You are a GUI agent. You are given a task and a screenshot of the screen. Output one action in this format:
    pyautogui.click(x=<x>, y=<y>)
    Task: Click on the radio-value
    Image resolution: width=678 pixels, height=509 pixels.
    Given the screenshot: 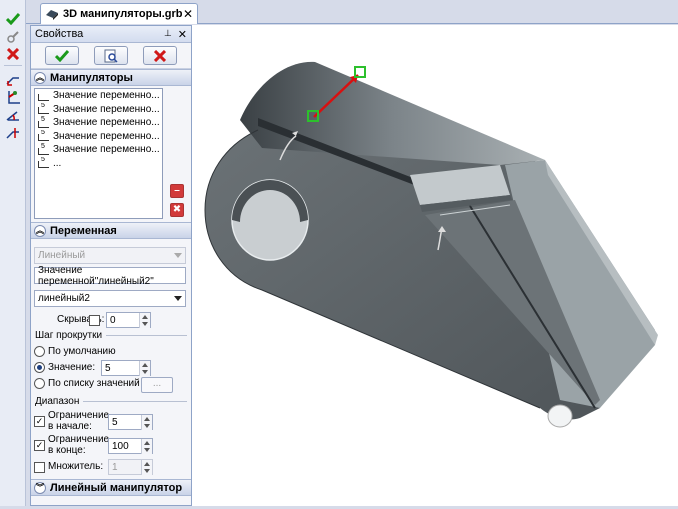 What is the action you would take?
    pyautogui.click(x=39, y=367)
    